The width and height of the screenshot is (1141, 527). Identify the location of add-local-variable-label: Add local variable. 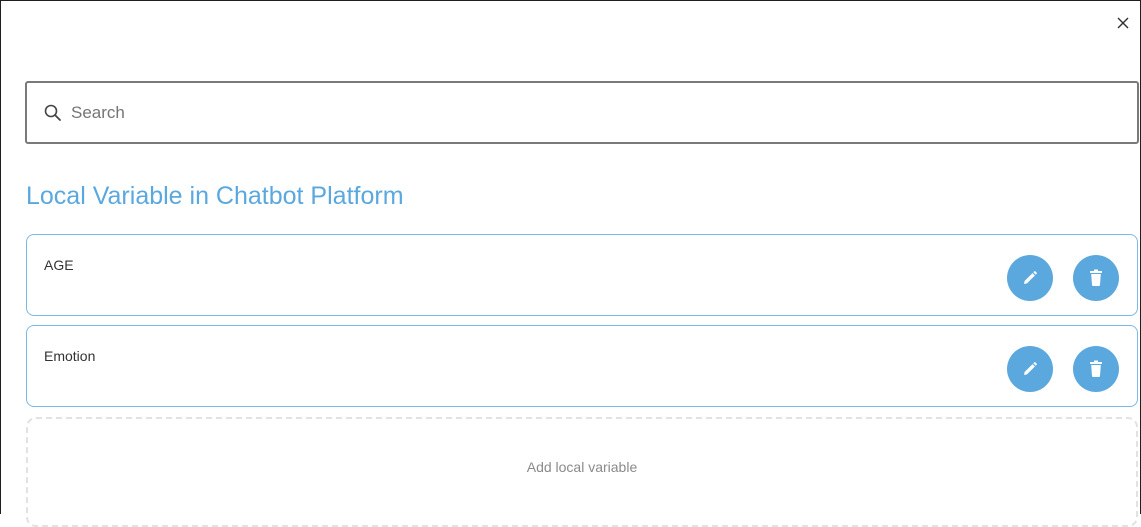
(582, 467).